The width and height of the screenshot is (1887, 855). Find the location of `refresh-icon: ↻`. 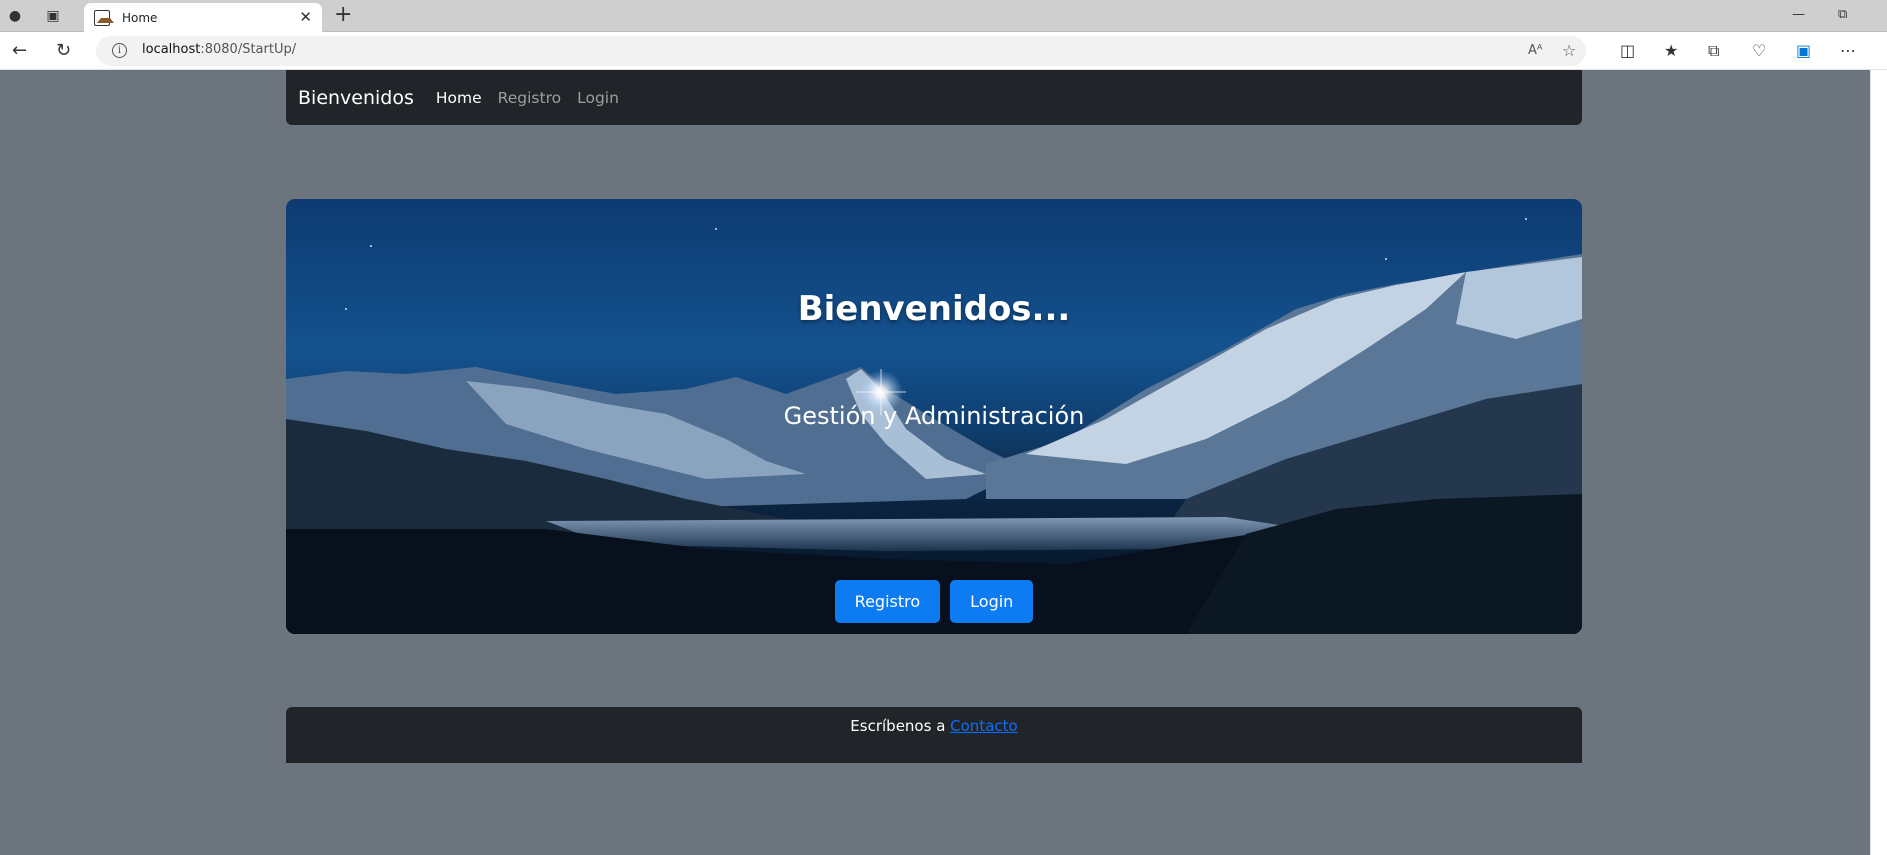

refresh-icon: ↻ is located at coordinates (63, 50).